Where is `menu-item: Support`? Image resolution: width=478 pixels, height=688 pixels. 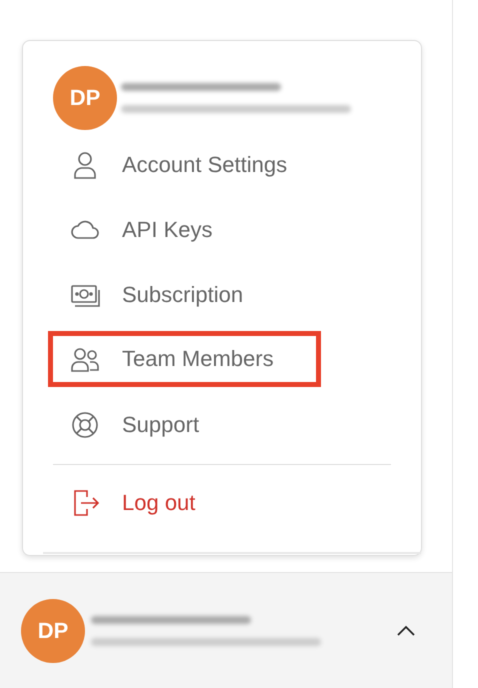
menu-item: Support is located at coordinates (184, 424).